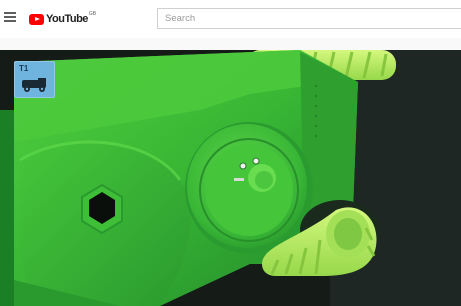 This screenshot has width=461, height=306. I want to click on mower-icon, so click(34, 85).